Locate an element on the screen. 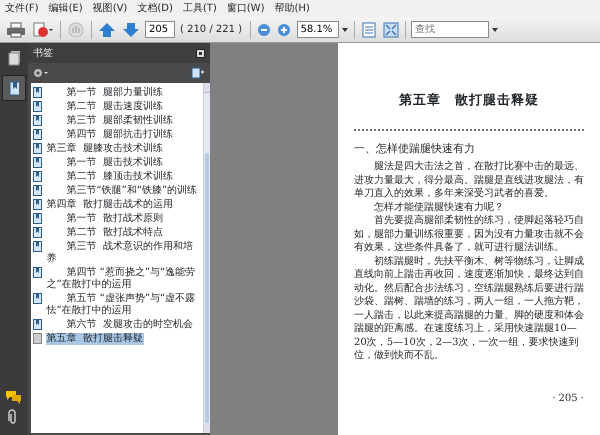  paragraph: 初练踹腿时，先扶平衡木、树等物练习，让脚成直线向前上踹击再收回，速度逐渐加快，最终达到自动化。然后配合步法练习，空练踹腿熟练后要进行踹沙袋、踹树、踹墙的练习，两人一组，一人拖方靶，一人踹击，以此来提高踹腿的力量、脚的硬度和体会踹腿的距离感。在速度练习上，采用快速踹腿10—20次，5—10次，2—3次，一次一组，要求快速到位，做到快而不乱。 is located at coordinates (469, 308).